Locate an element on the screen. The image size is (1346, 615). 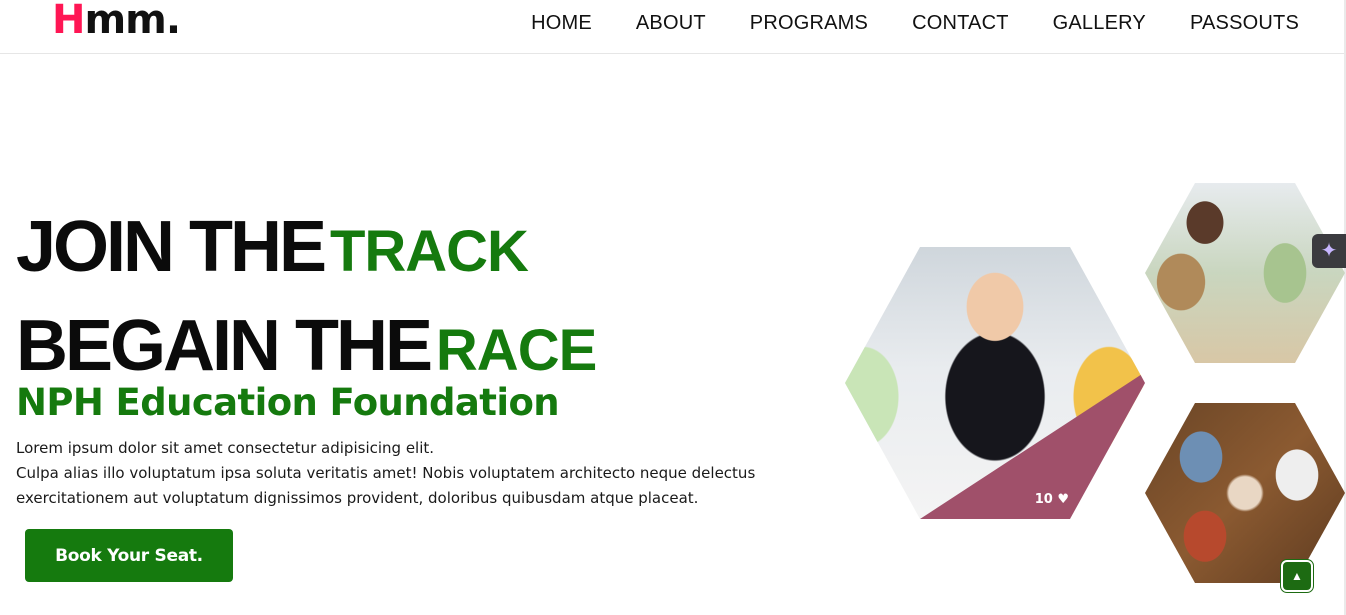
nav-gallery: GALLERY is located at coordinates (1099, 23).